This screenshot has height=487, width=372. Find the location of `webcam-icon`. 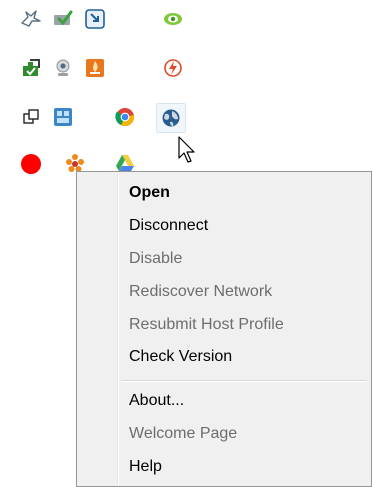

webcam-icon is located at coordinates (63, 68).